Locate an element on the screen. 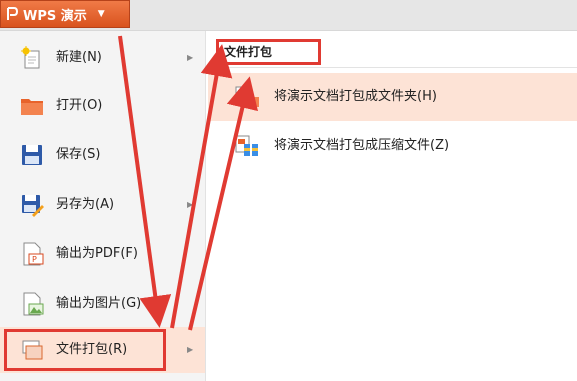  submenu-item-package-zip: 将演示文档打包成压缩文件(Z) is located at coordinates (392, 146).